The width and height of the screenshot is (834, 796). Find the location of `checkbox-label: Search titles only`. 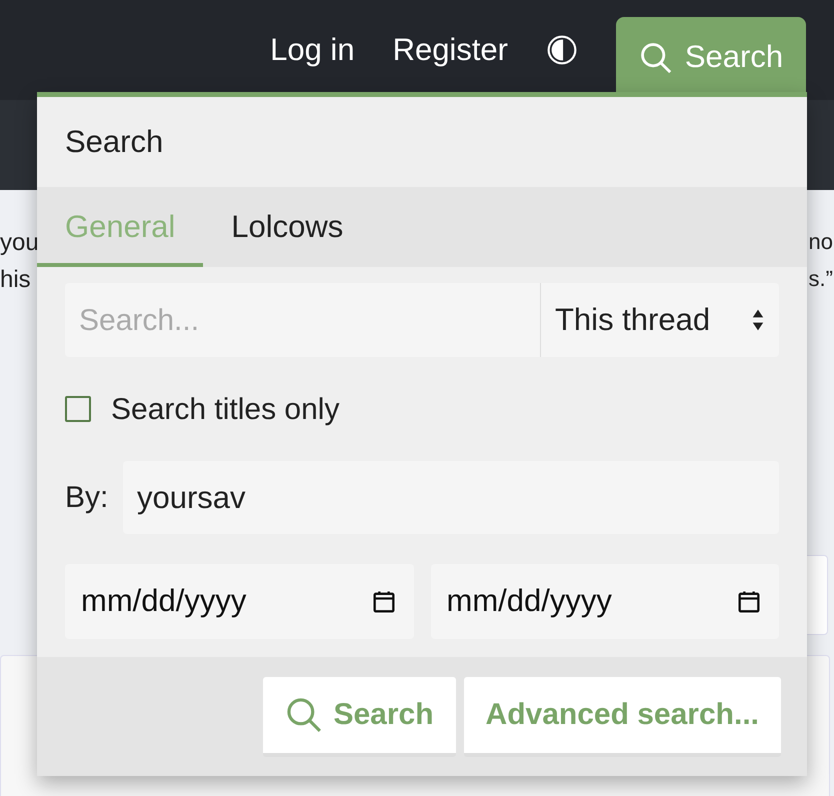

checkbox-label: Search titles only is located at coordinates (225, 410).